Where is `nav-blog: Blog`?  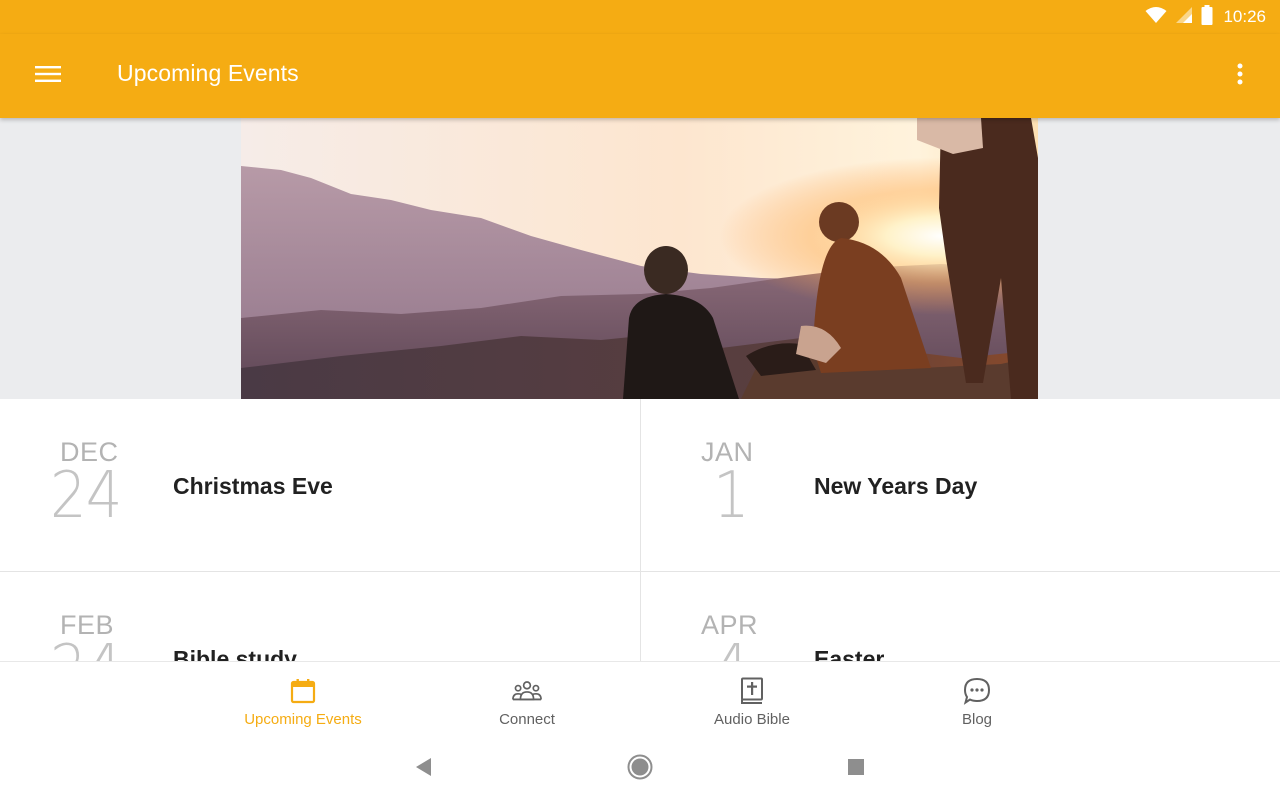 nav-blog: Blog is located at coordinates (977, 702).